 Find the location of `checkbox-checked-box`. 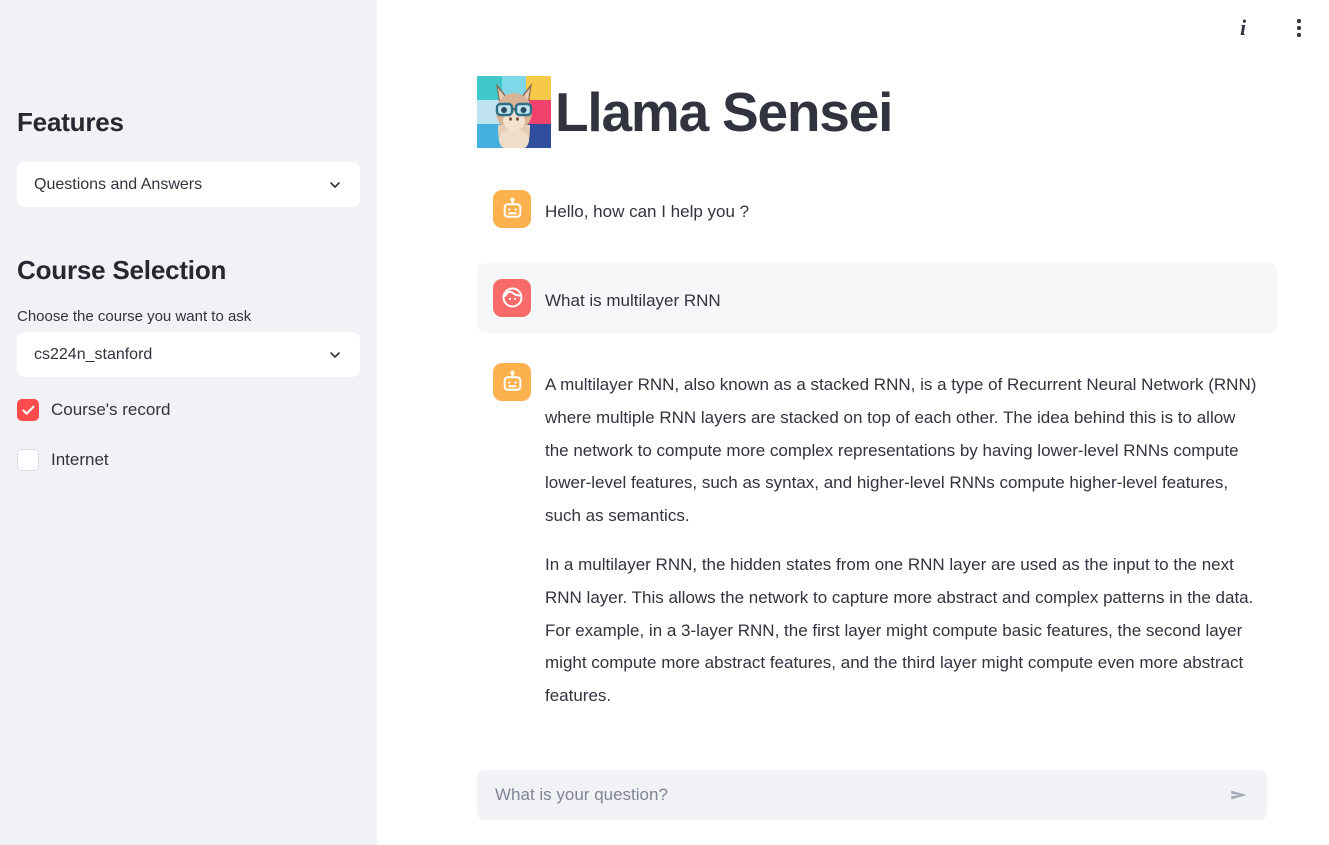

checkbox-checked-box is located at coordinates (28, 410).